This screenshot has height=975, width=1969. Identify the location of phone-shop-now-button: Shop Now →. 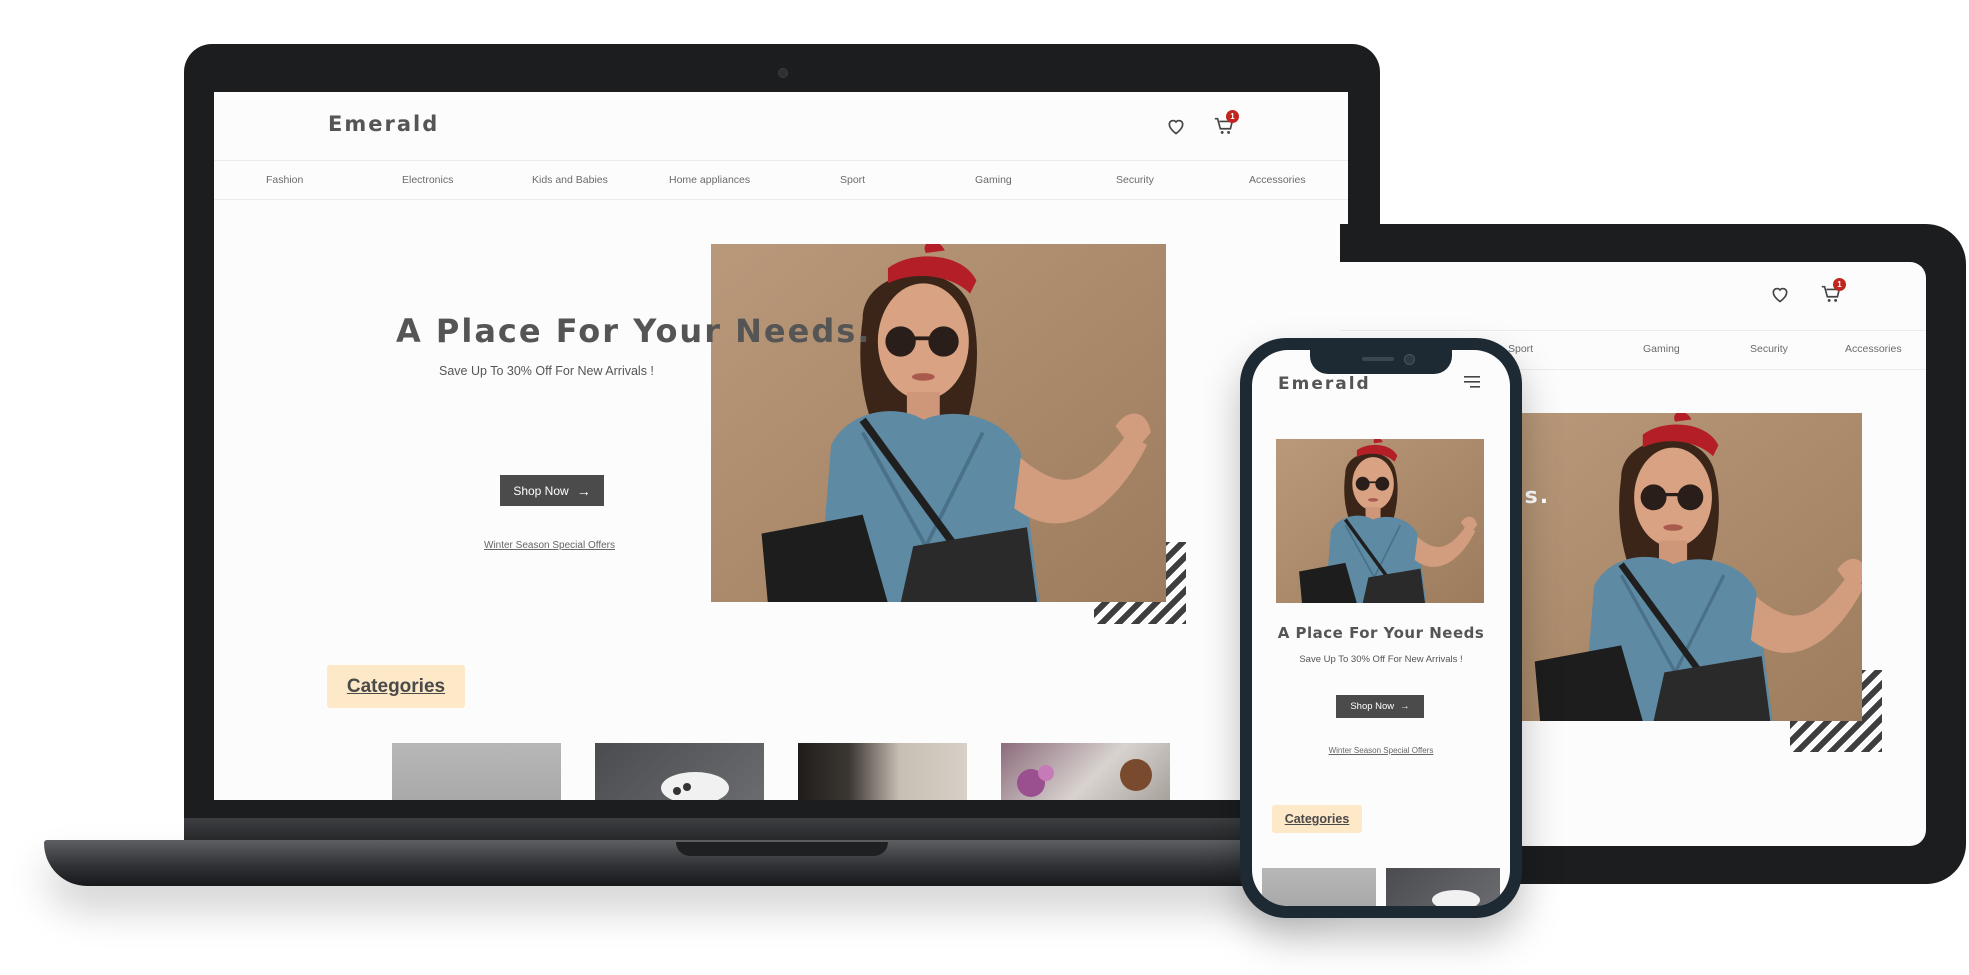
(1380, 706).